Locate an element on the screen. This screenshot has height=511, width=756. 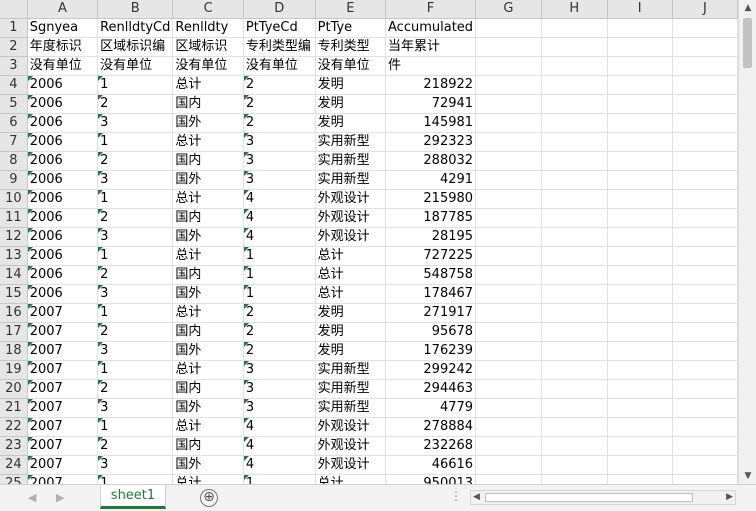
cell-j12 is located at coordinates (705, 237).